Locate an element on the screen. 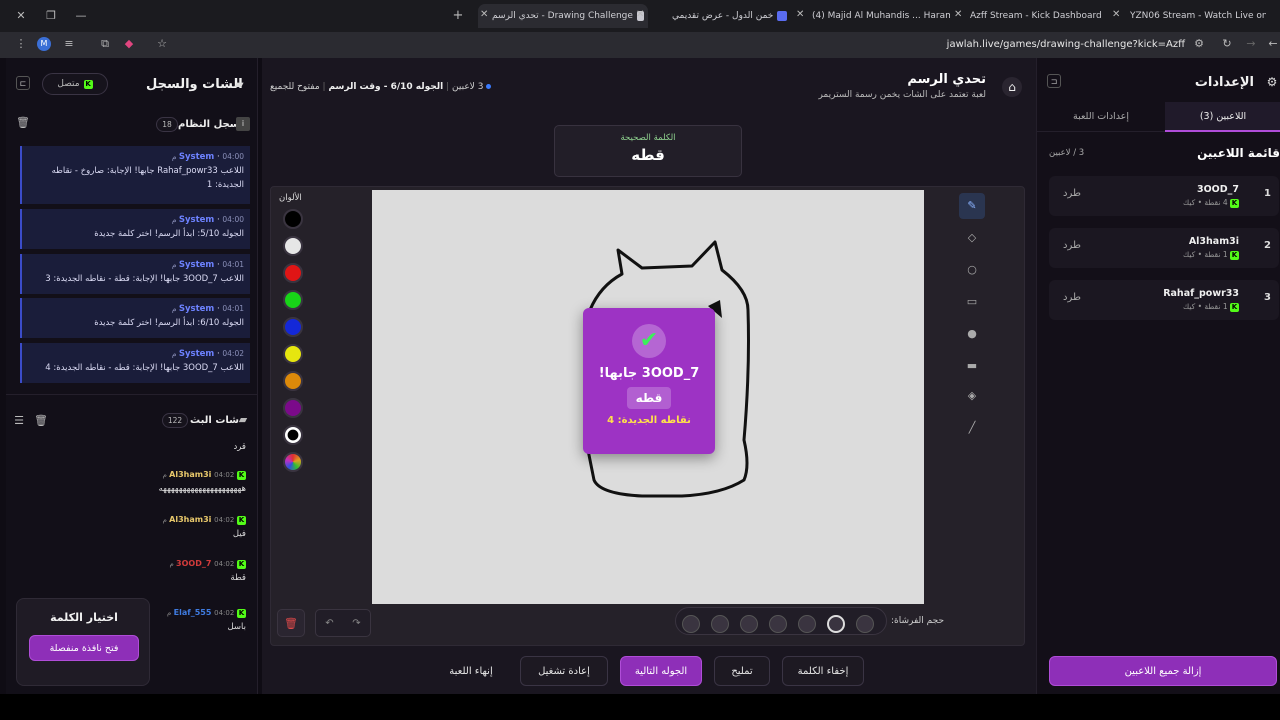 The image size is (1280, 720). filled-circle-tool-icon: ● is located at coordinates (972, 334).